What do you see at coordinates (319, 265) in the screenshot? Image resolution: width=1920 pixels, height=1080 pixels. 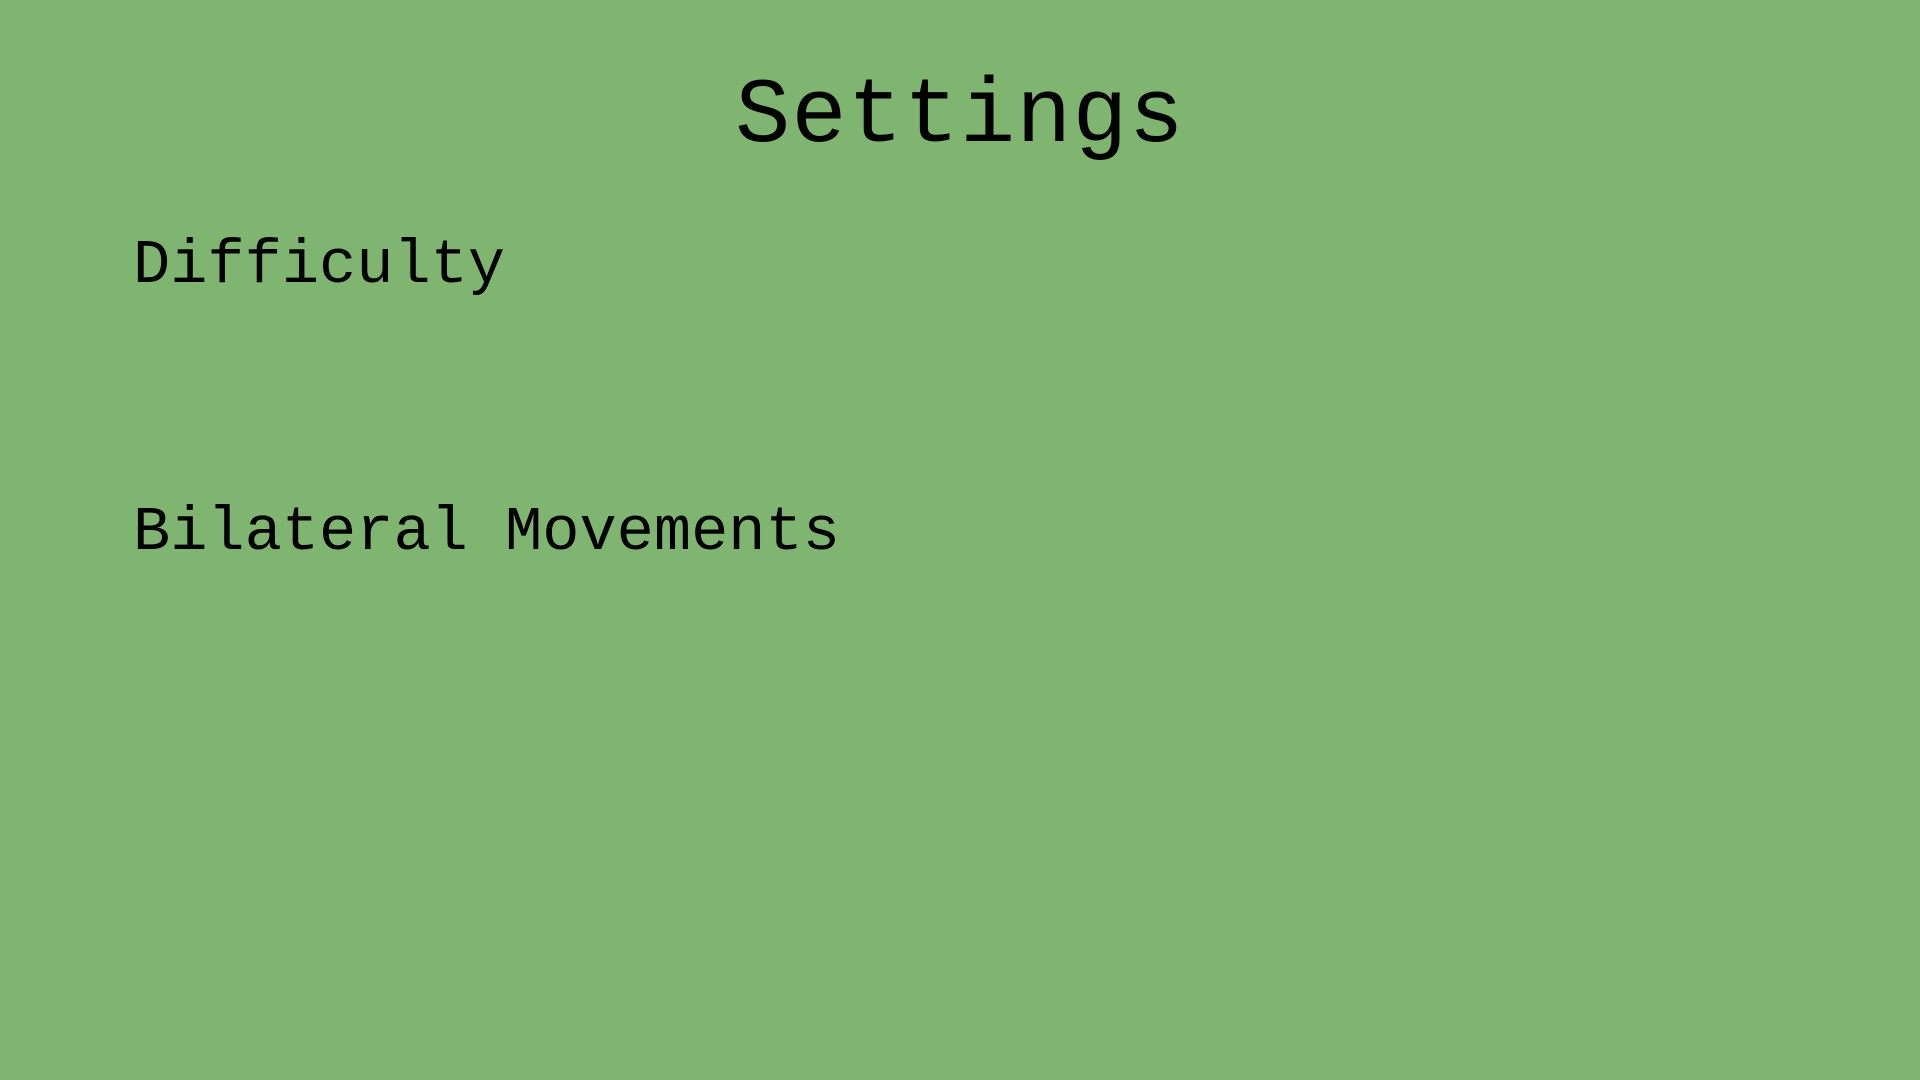 I see `setting-difficulty-label: Difficulty` at bounding box center [319, 265].